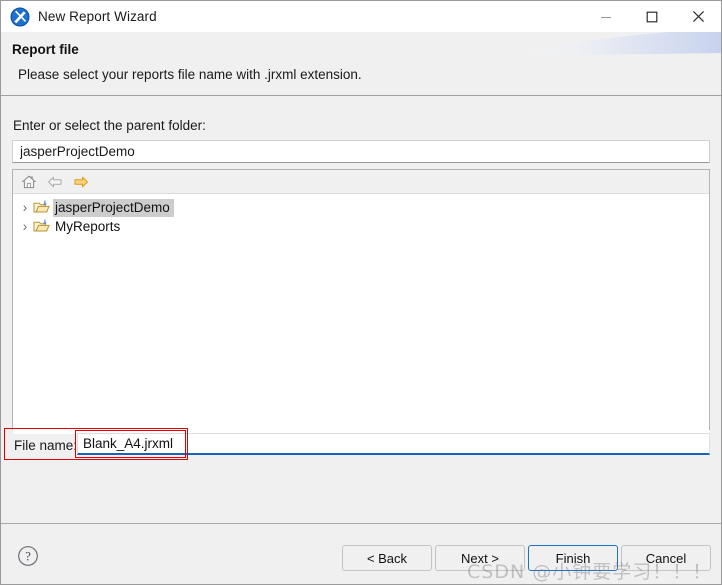  Describe the element at coordinates (393, 444) in the screenshot. I see `file-name-input` at that location.